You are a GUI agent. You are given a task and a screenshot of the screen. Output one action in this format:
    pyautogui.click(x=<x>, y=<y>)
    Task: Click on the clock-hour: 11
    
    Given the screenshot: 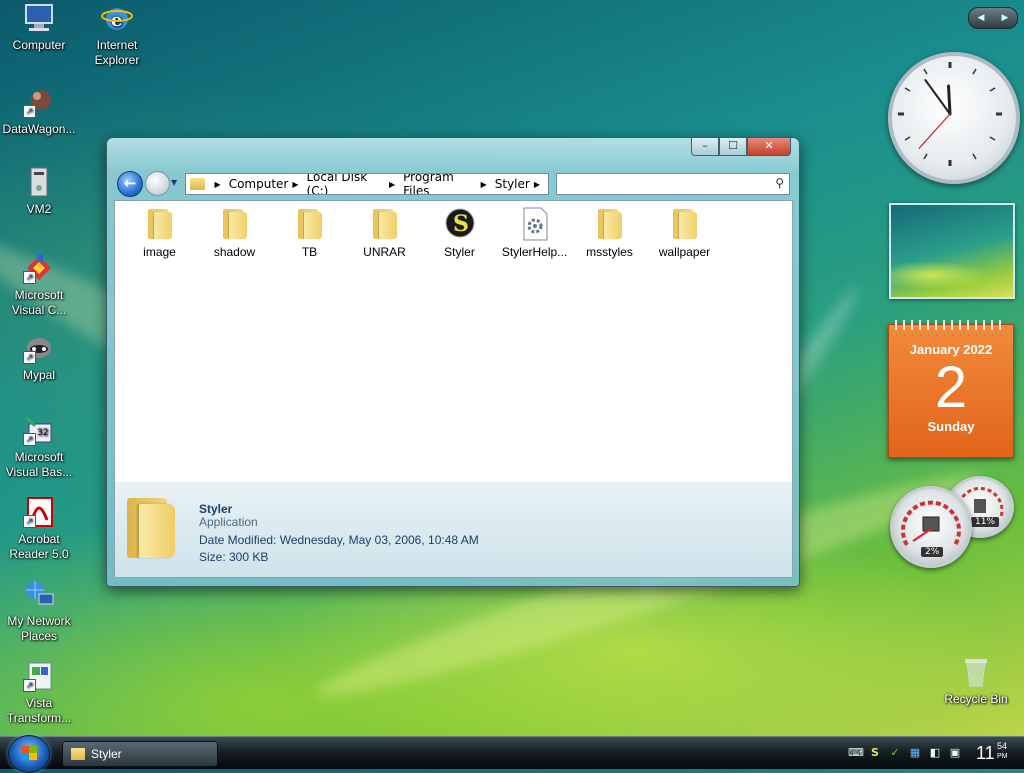 What is the action you would take?
    pyautogui.click(x=985, y=753)
    